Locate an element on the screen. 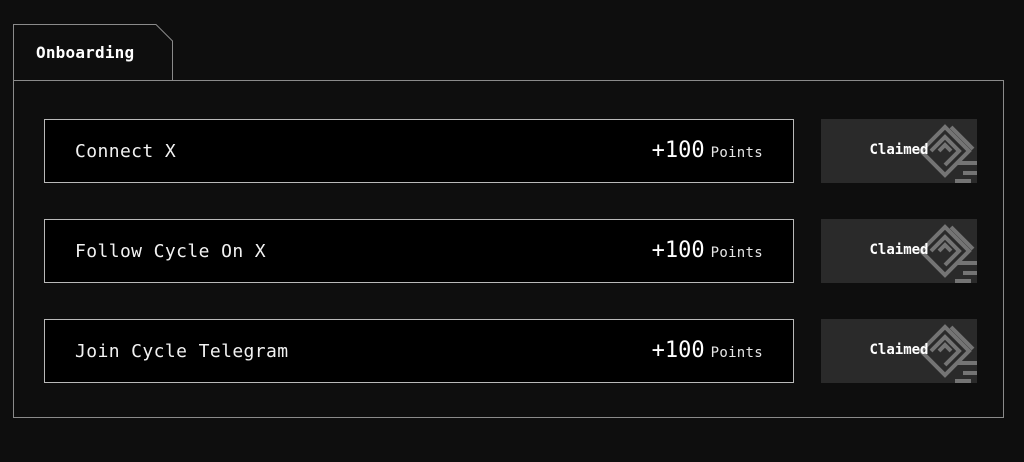  task-card: Join Cycle Telegram +100 Points is located at coordinates (419, 351).